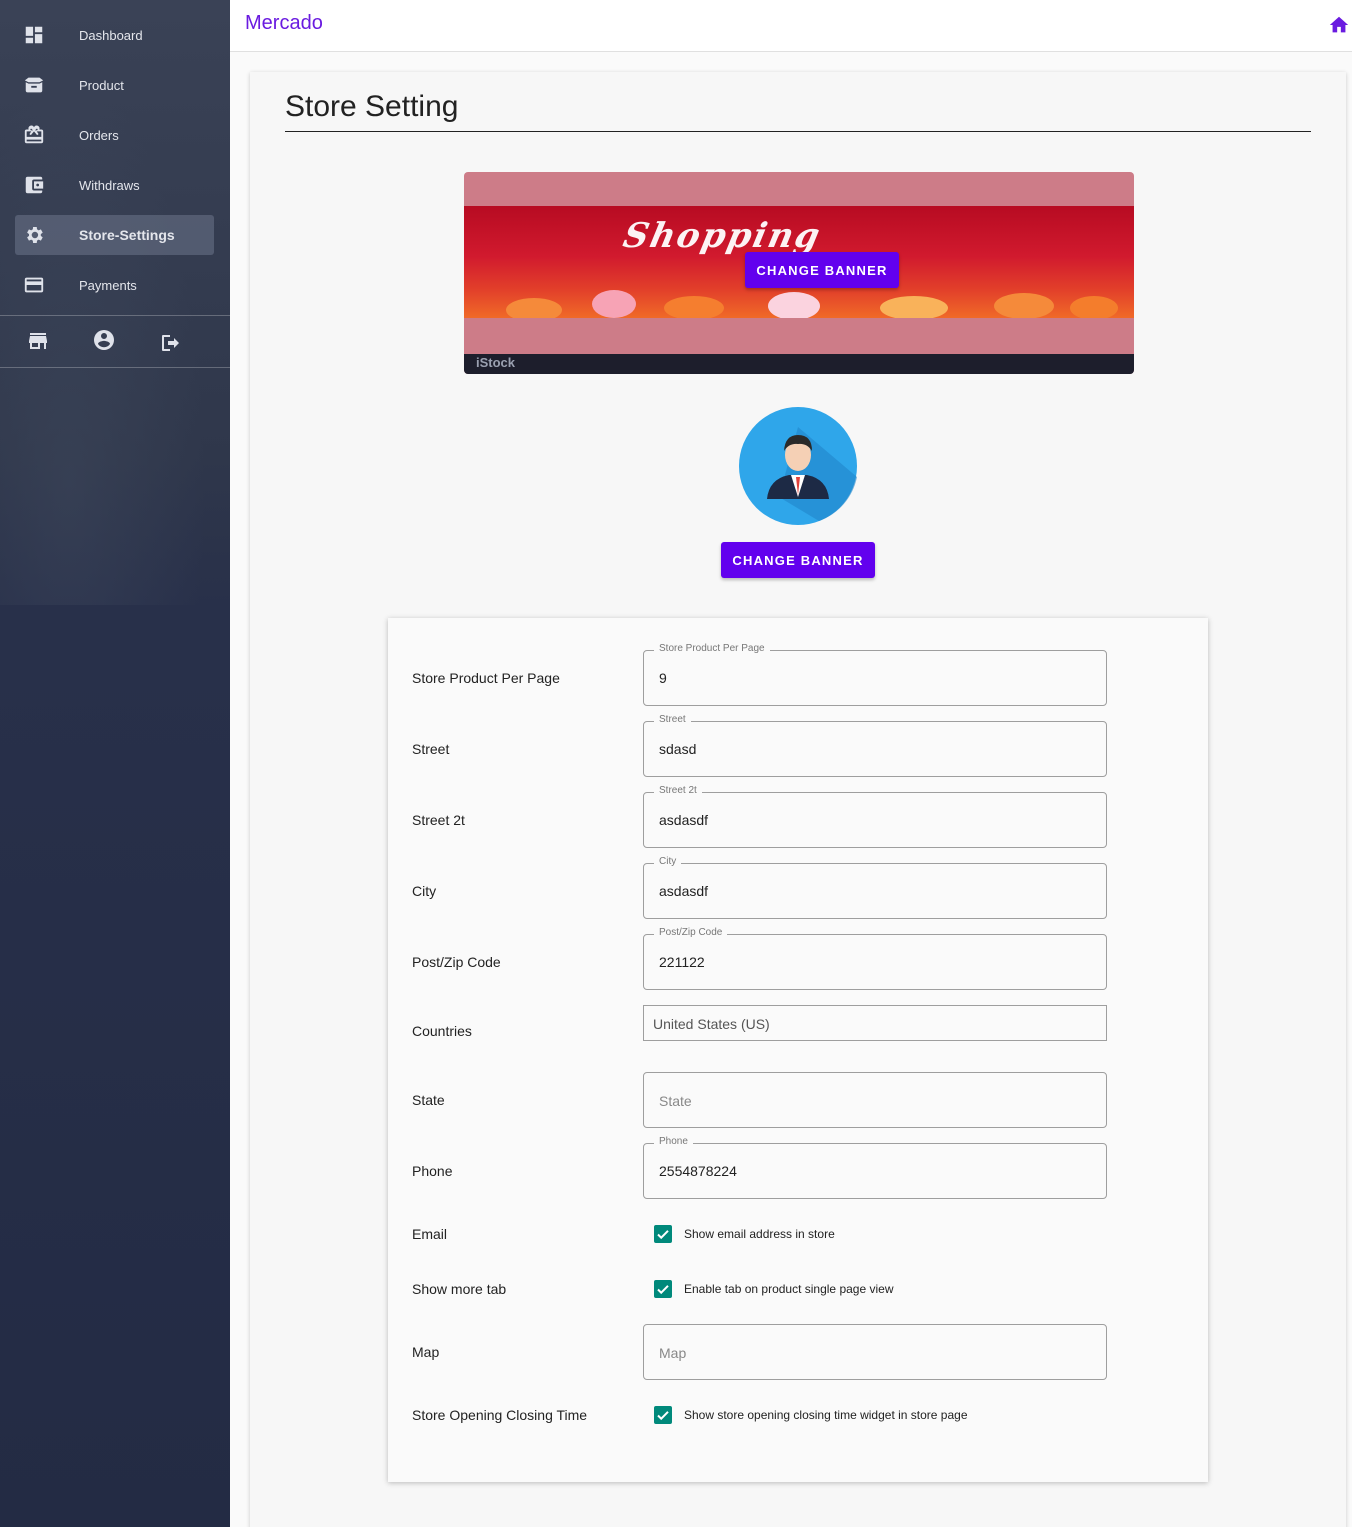  Describe the element at coordinates (788, 1289) in the screenshot. I see `more-tab-checkbox-label: Enable tab on product single page view` at that location.